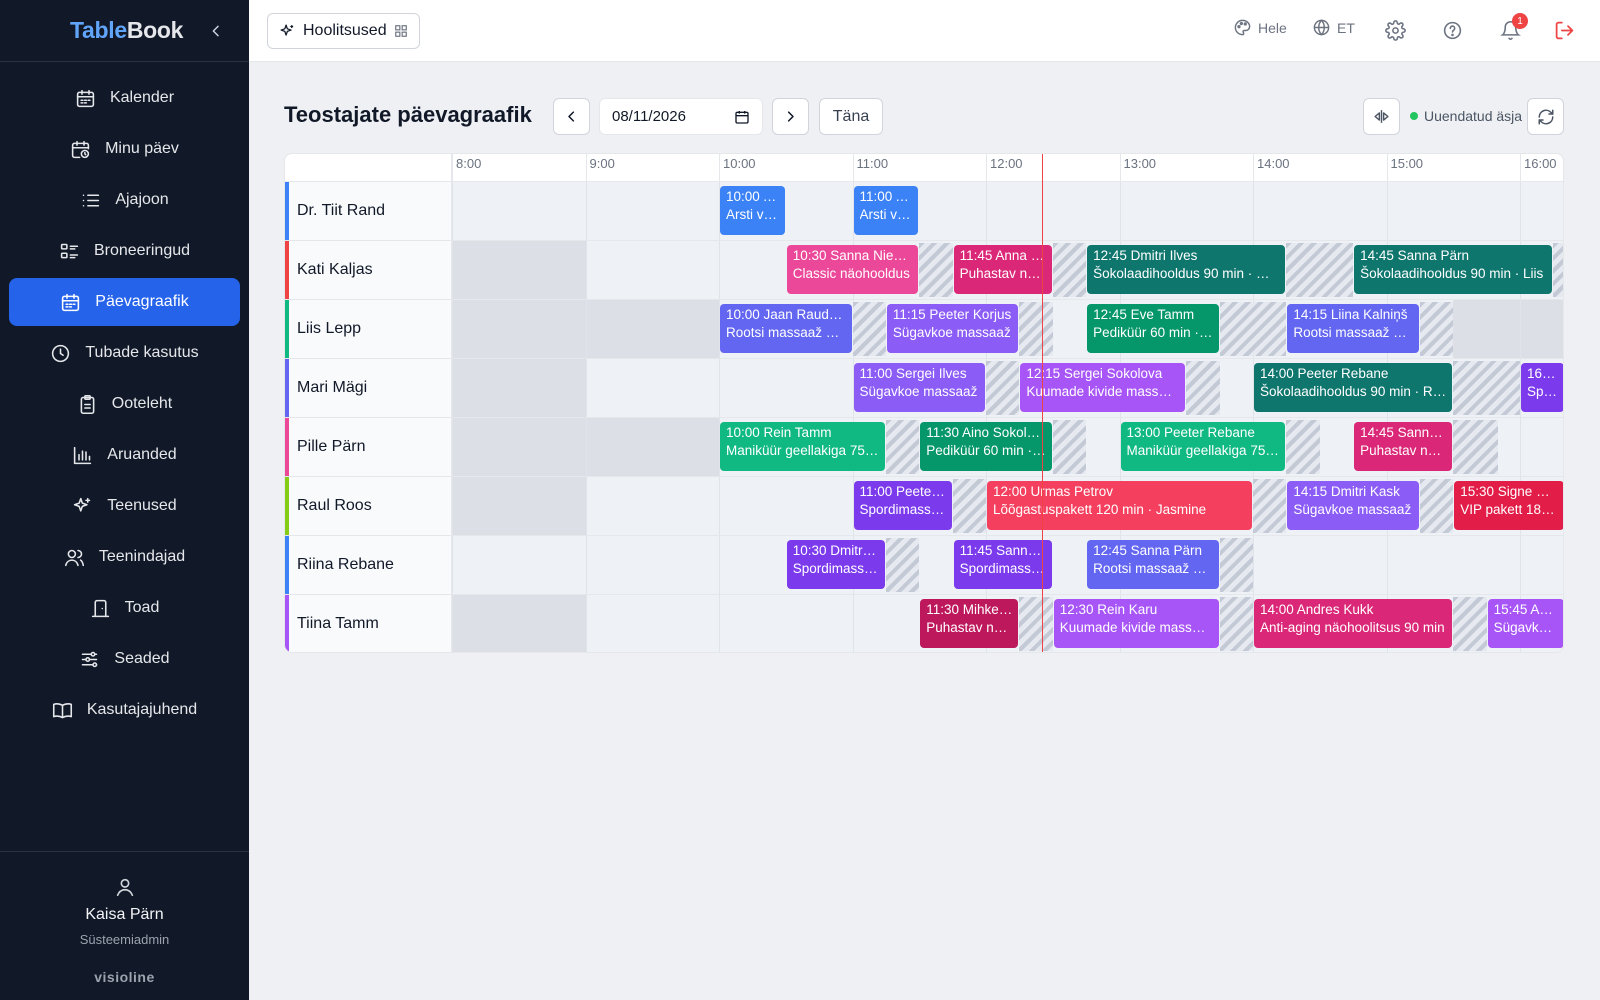 This screenshot has height=1000, width=1600. Describe the element at coordinates (952, 328) in the screenshot. I see `appointment-block: 11:15 Peeter Korjus Sügavkoe massaaž` at that location.